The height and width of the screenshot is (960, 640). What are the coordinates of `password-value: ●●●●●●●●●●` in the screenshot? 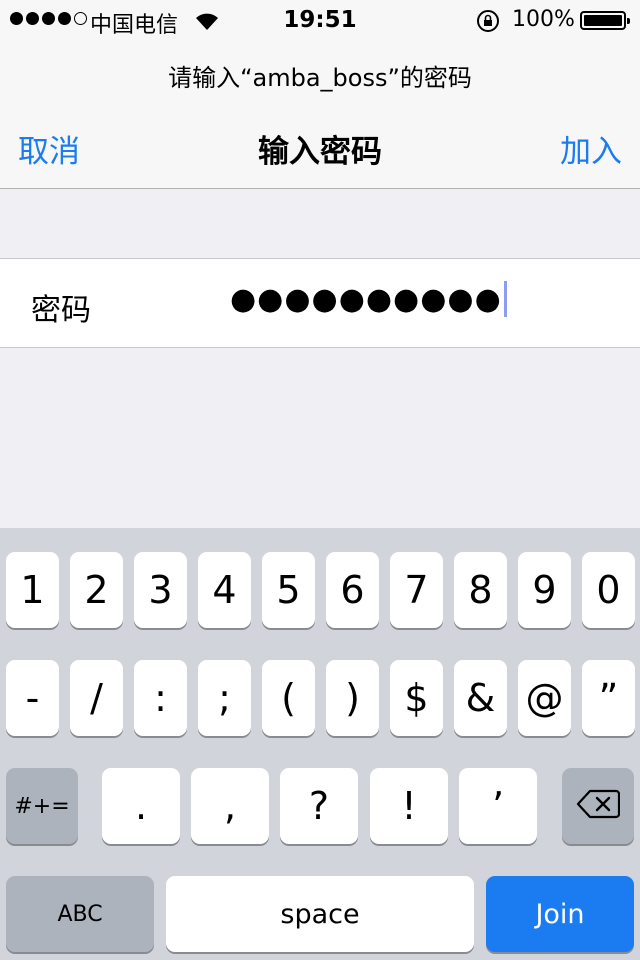 It's located at (366, 299).